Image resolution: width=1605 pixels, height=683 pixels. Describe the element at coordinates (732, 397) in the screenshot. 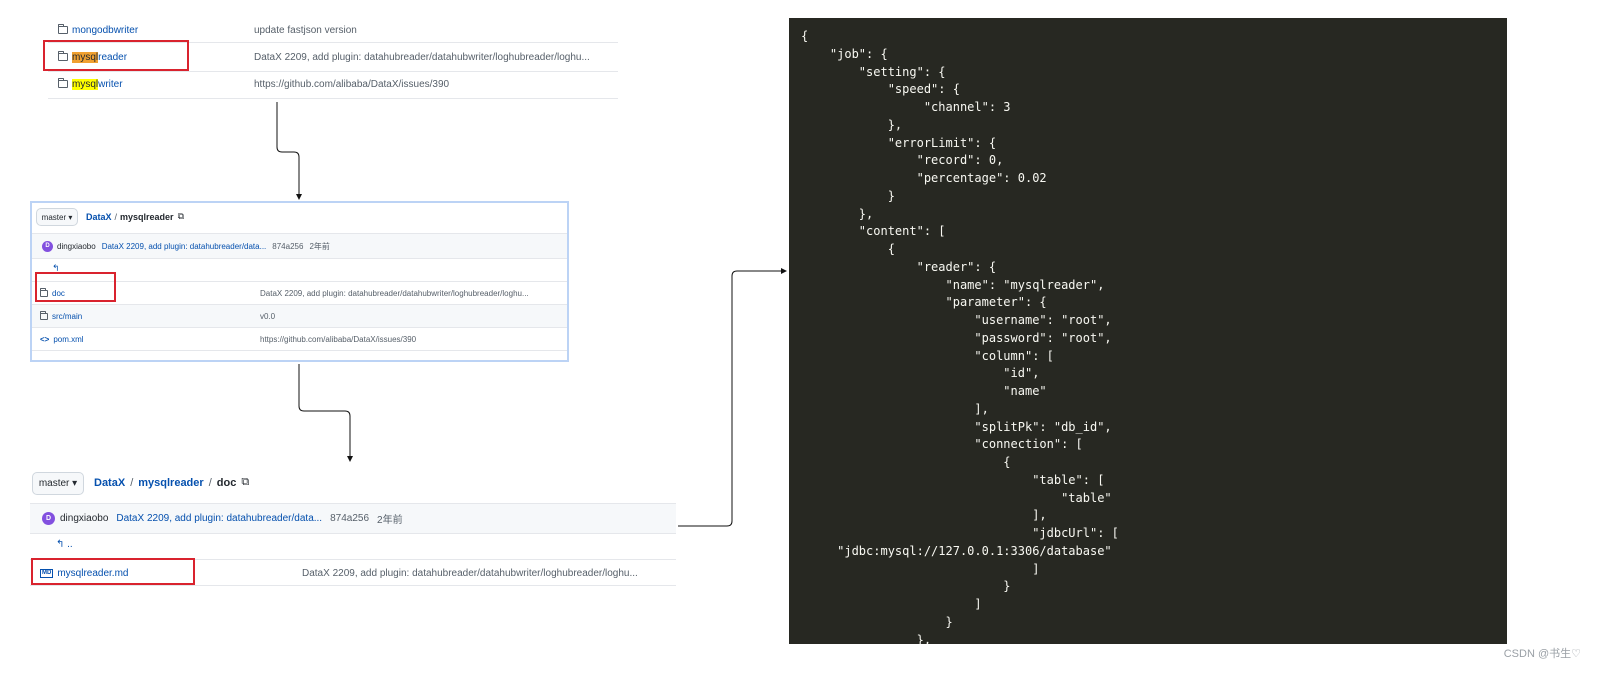

I see `arrow-bottom-to-code` at that location.